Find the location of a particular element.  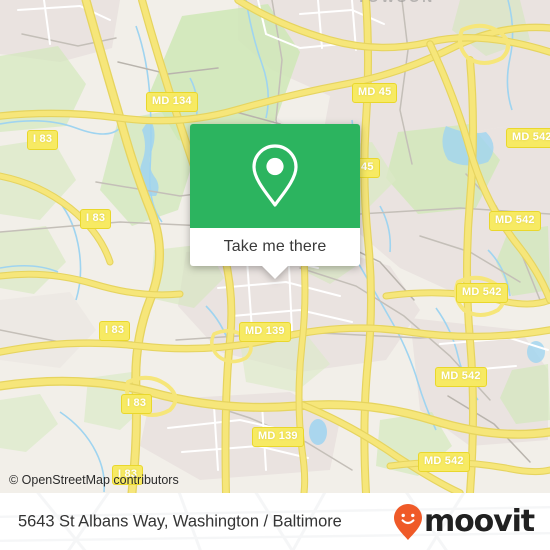

callout-icon-area is located at coordinates (275, 176).